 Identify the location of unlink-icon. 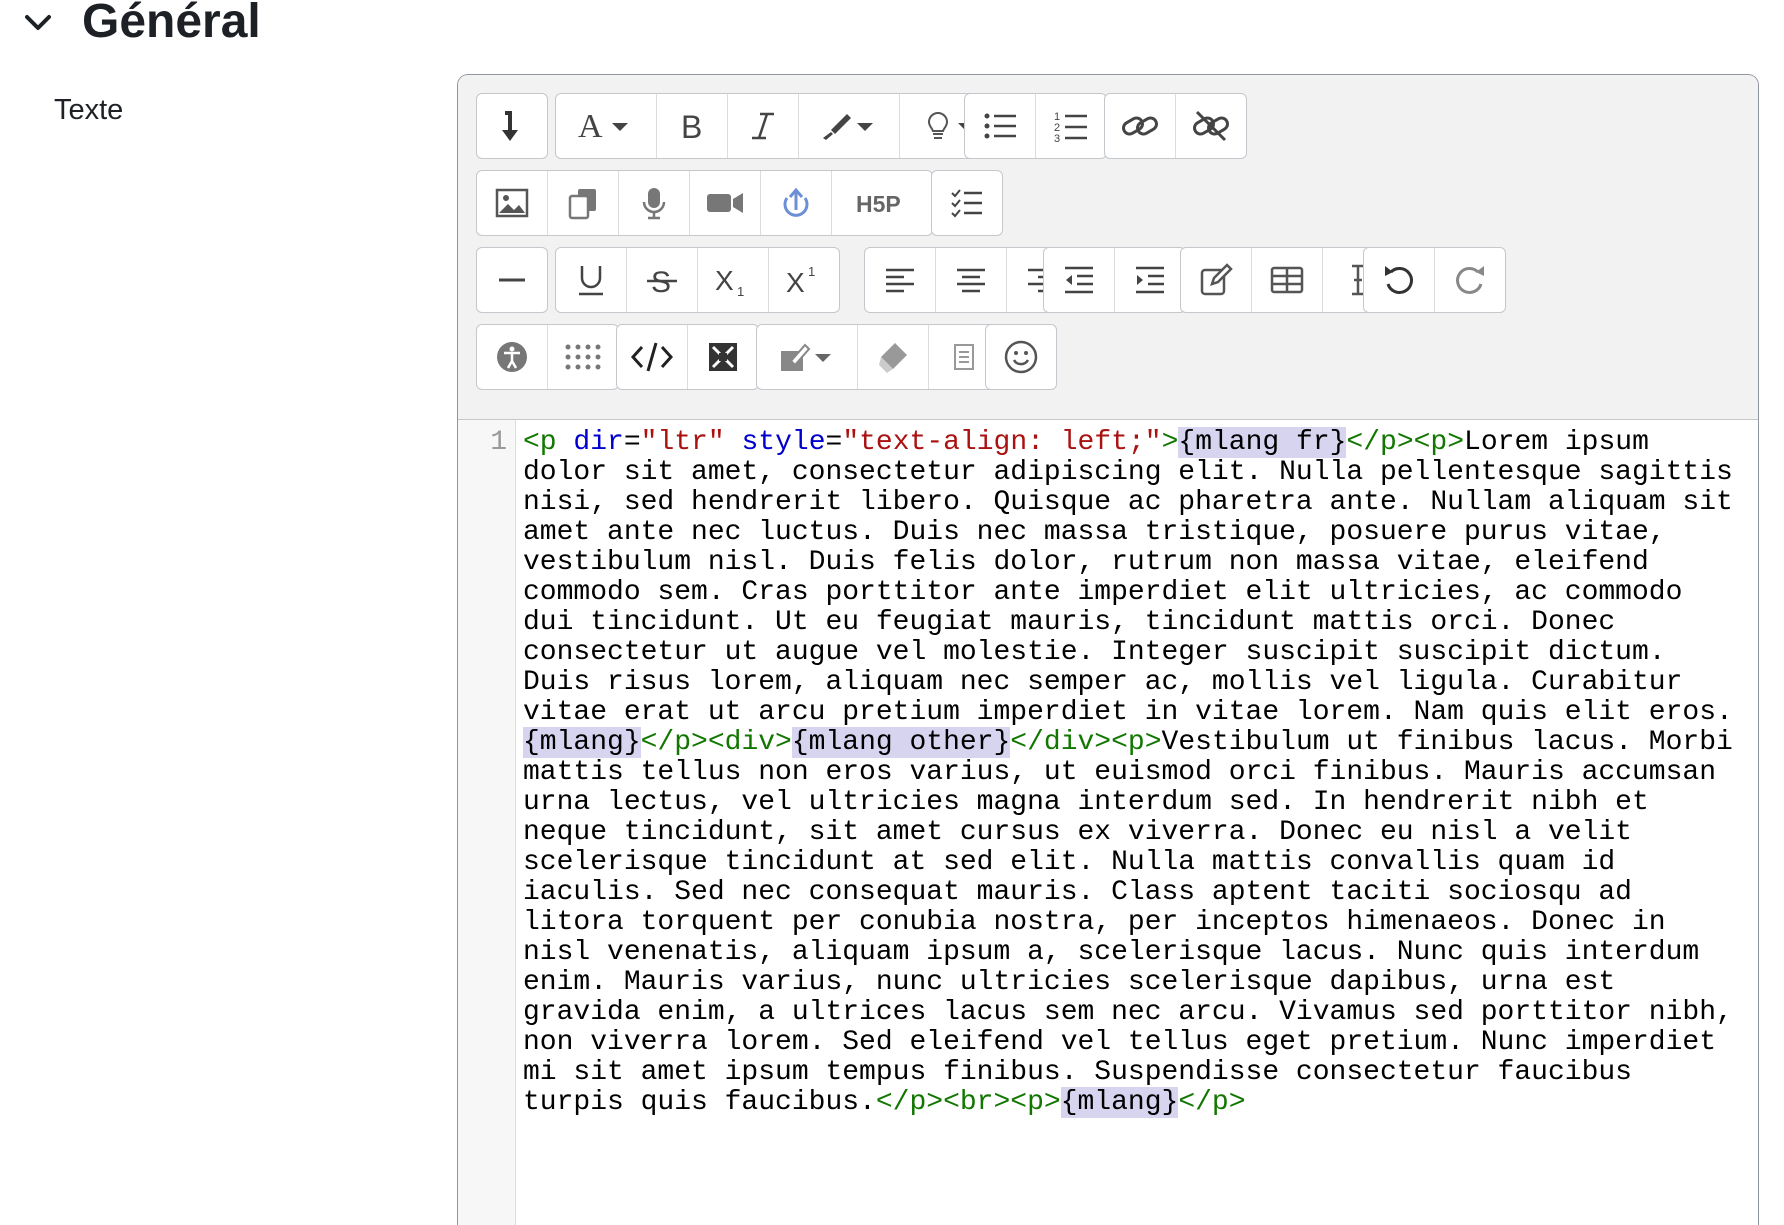
(1211, 126).